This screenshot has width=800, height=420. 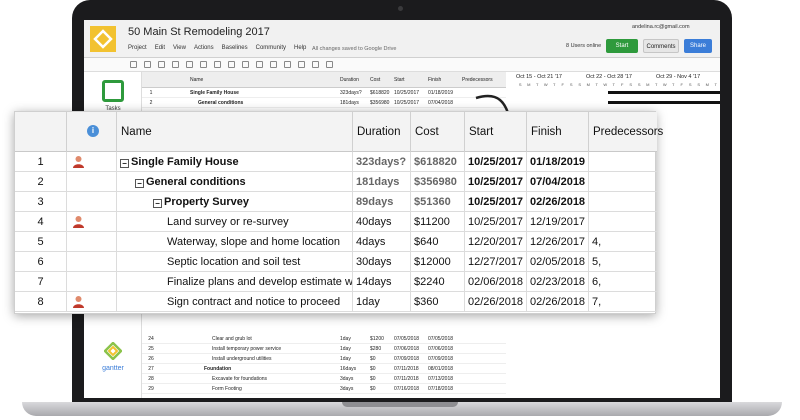 What do you see at coordinates (445, 103) in the screenshot?
I see `task-finish: 07/04/2018` at bounding box center [445, 103].